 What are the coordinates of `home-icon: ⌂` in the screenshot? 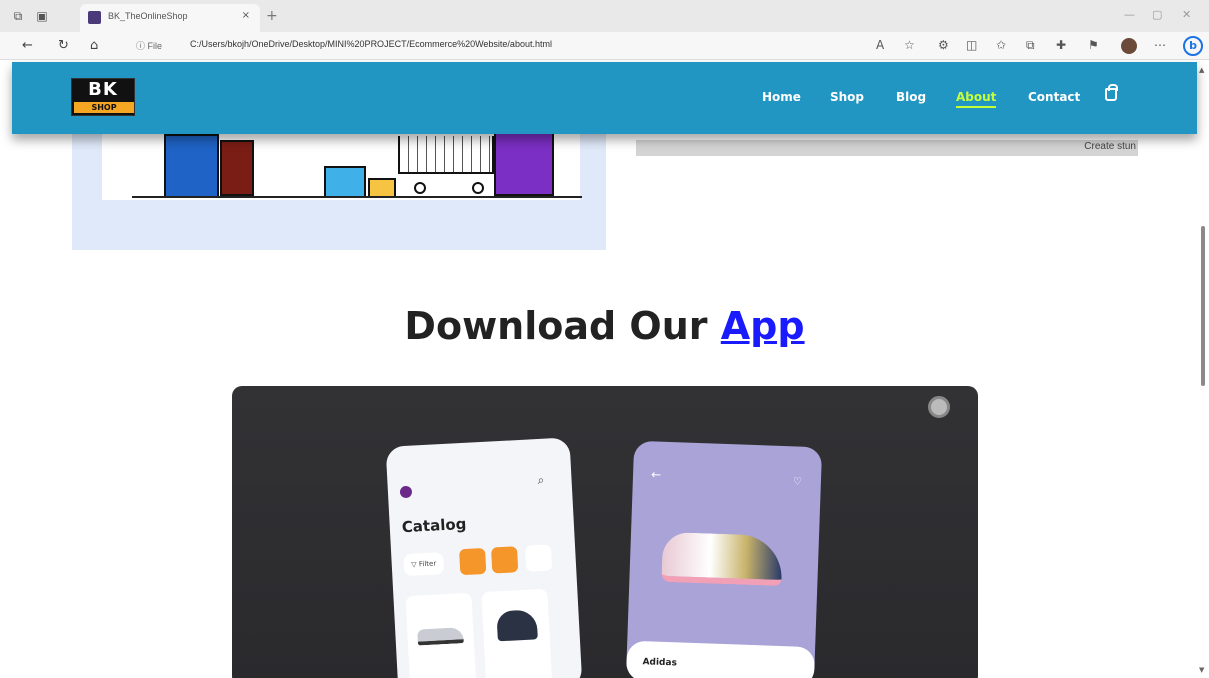 It's located at (94, 45).